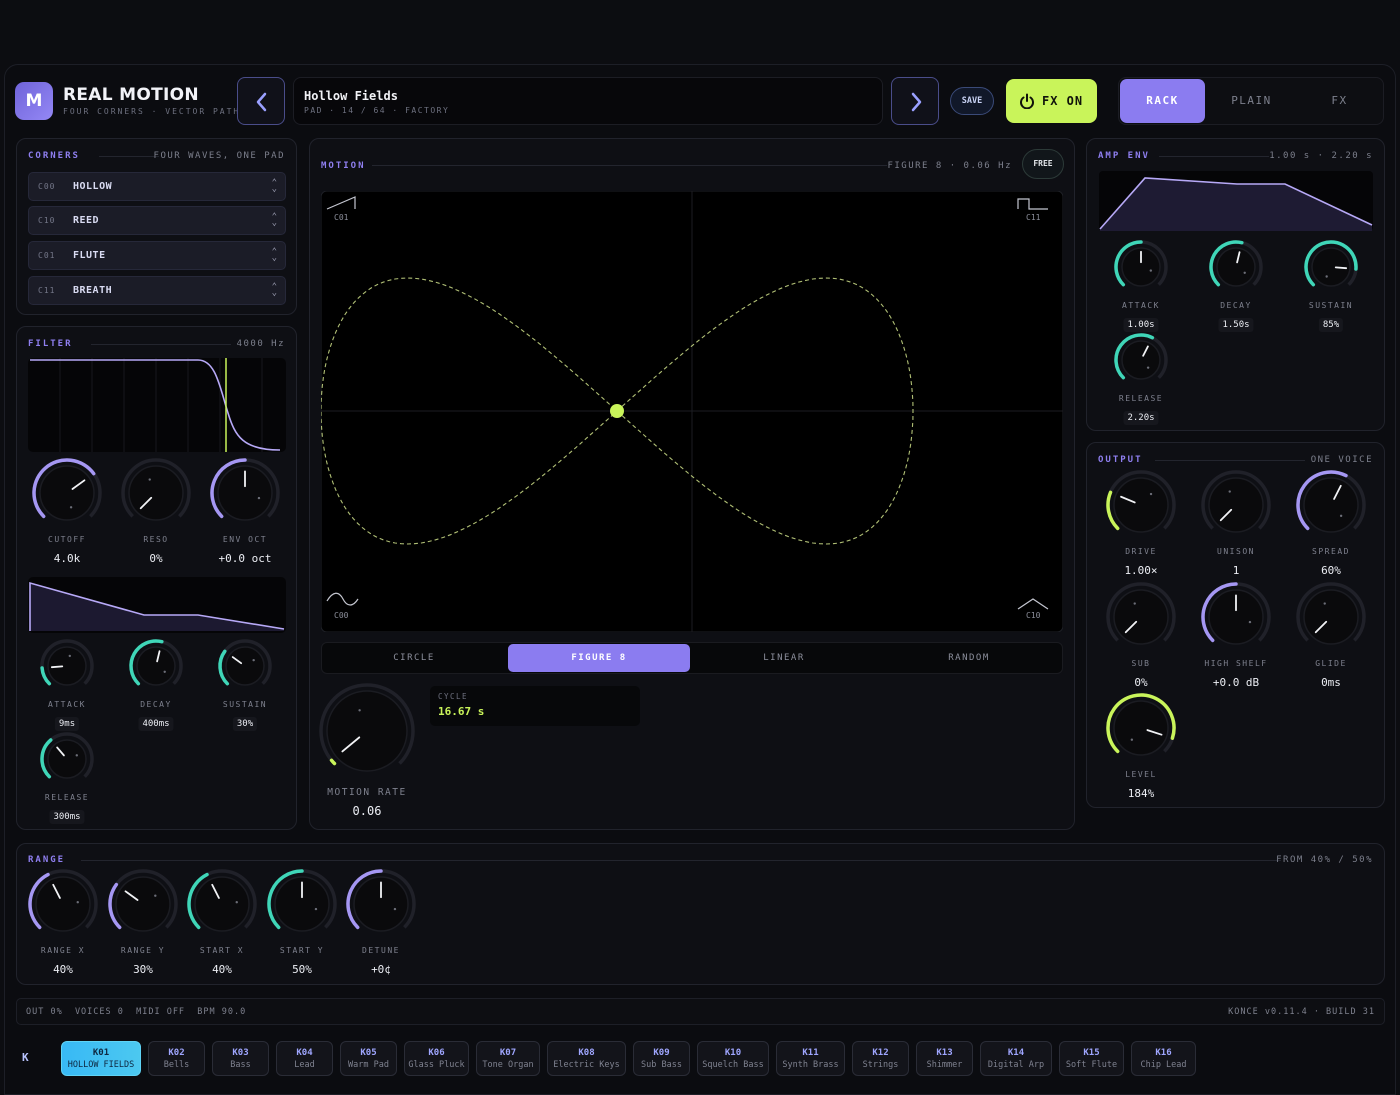 The image size is (1400, 1095). What do you see at coordinates (1091, 1058) in the screenshot?
I see `preset-slot-k15: K15 Soft Flute` at bounding box center [1091, 1058].